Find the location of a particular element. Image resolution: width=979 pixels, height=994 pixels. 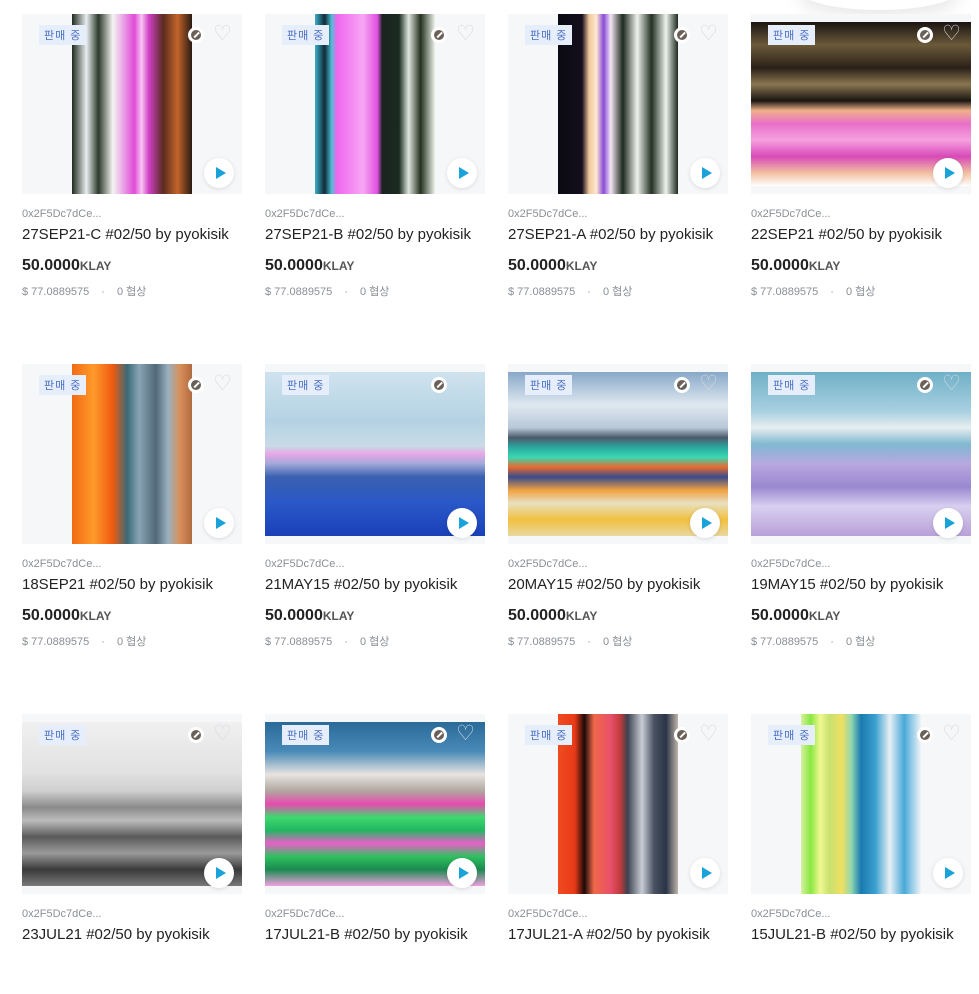

nft-title: 22SEP21 #02/50 by pyokisik is located at coordinates (861, 234).